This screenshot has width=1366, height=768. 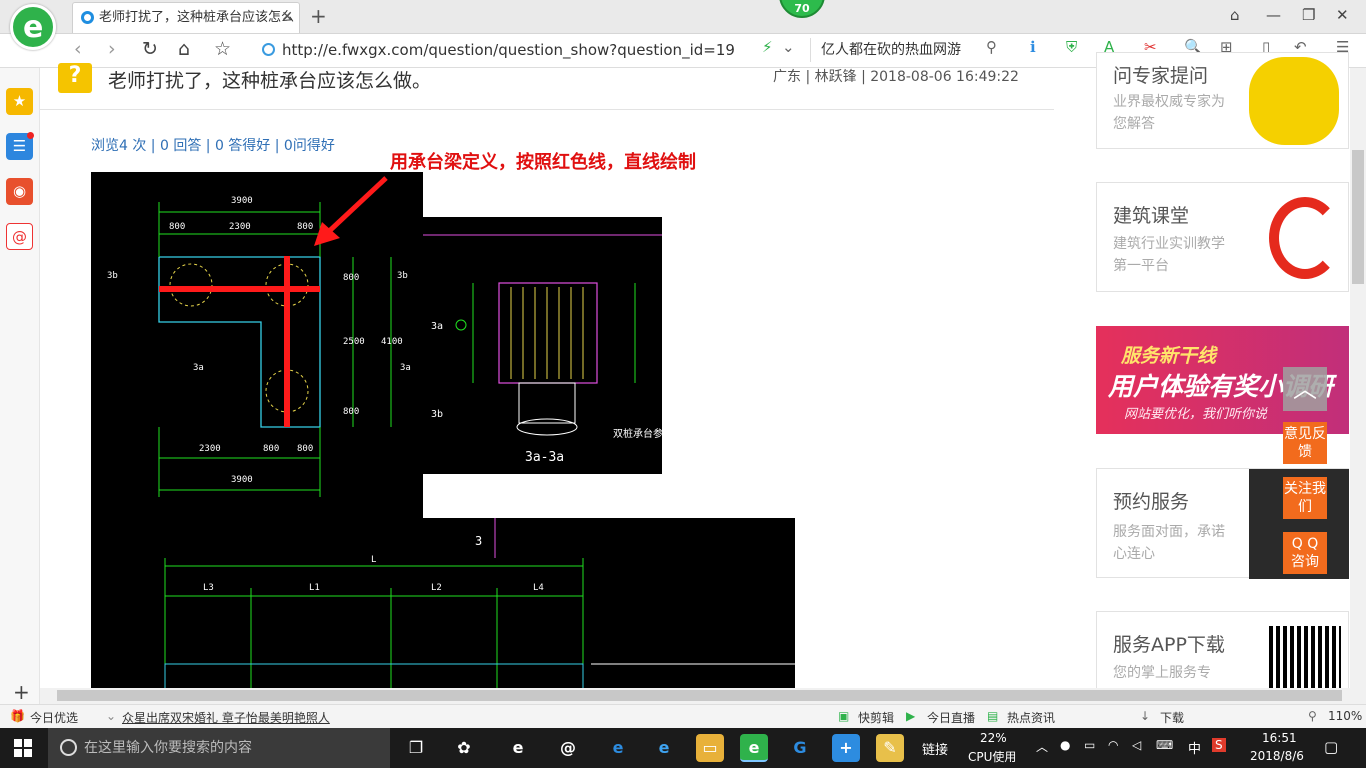 I want to click on site-favicon-icon, so click(x=87, y=17).